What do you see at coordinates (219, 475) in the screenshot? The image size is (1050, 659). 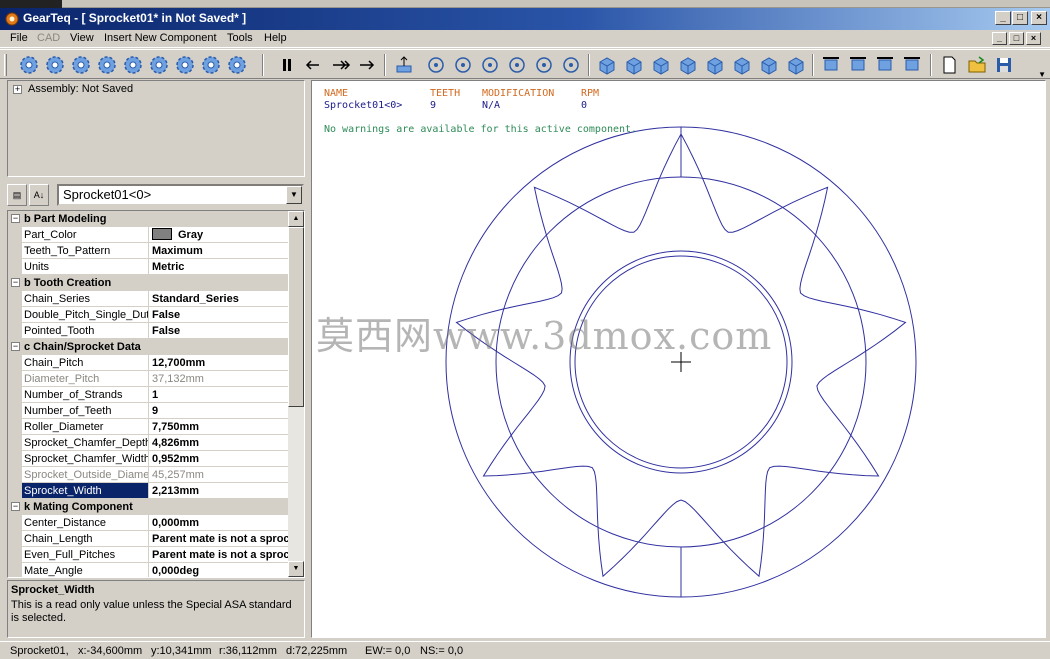 I see `property-value: 45,257mm` at bounding box center [219, 475].